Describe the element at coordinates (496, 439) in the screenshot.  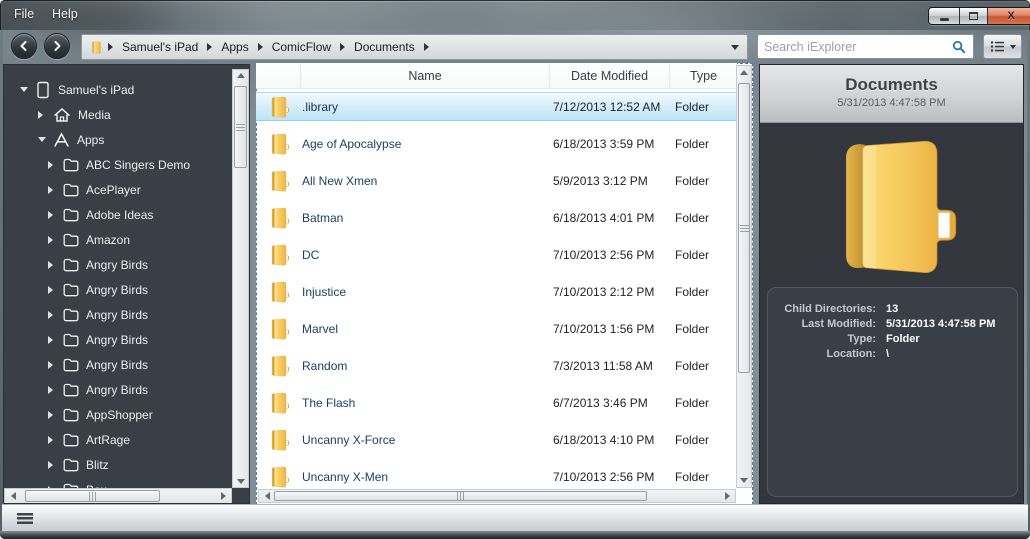
I see `table-row: Uncanny X-Force 6/18/2013 4:10 PM Folder` at that location.